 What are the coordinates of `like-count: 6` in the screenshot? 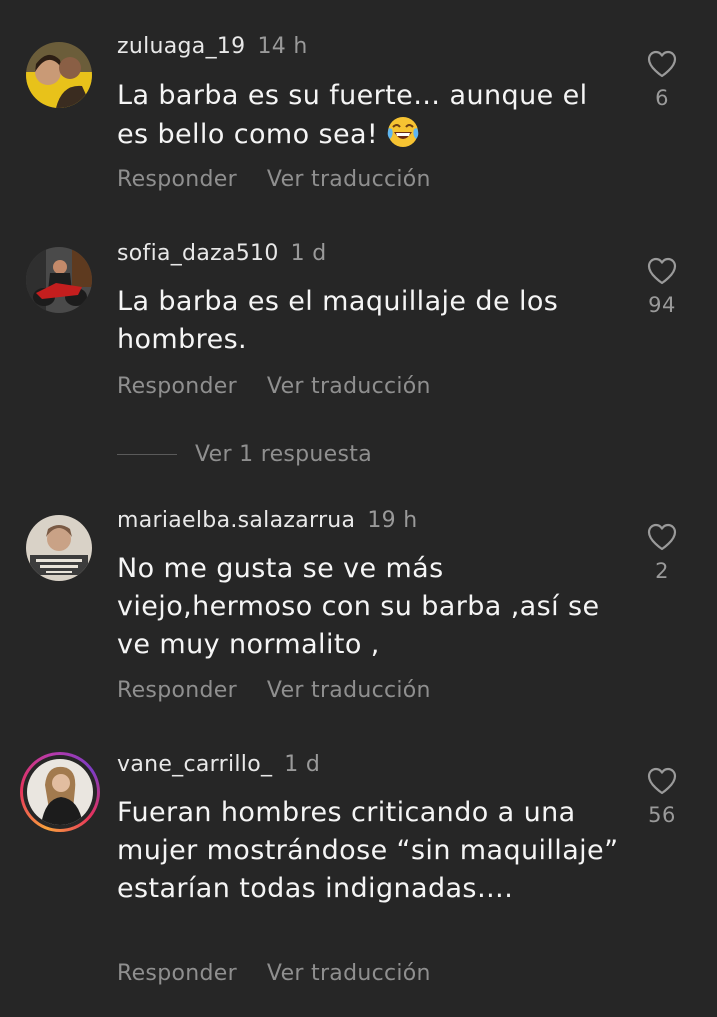 It's located at (662, 98).